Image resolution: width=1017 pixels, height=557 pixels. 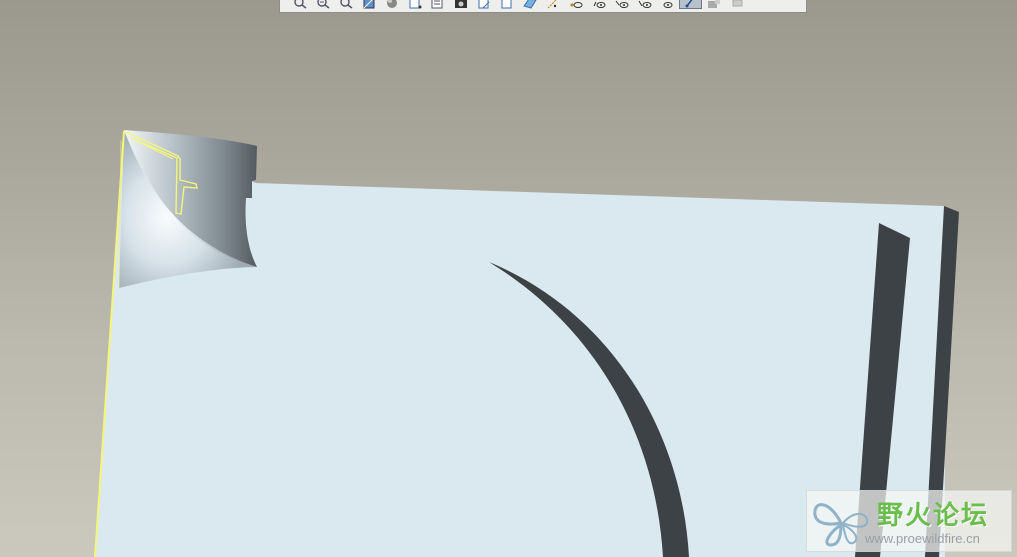 I want to click on butterfly-logo, so click(x=841, y=525).